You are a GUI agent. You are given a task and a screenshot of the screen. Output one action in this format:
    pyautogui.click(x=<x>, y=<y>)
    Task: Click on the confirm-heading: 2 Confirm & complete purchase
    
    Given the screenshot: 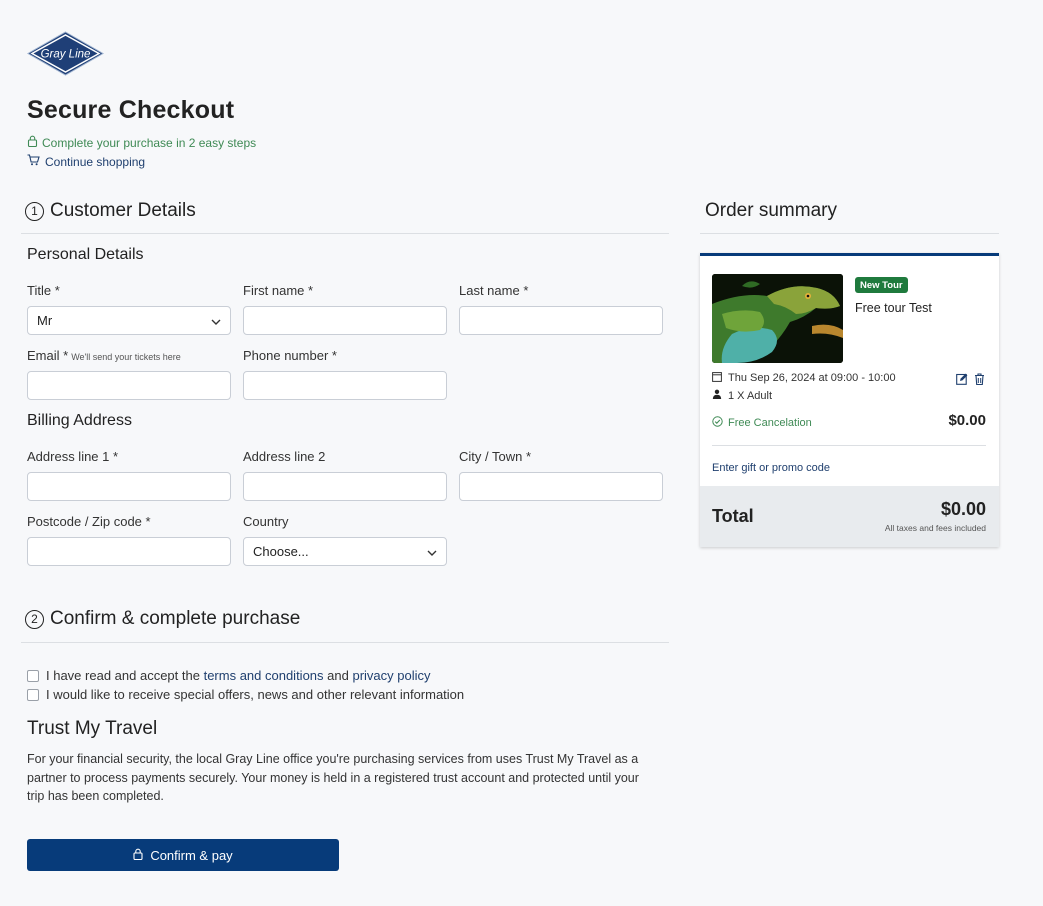 What is the action you would take?
    pyautogui.click(x=162, y=619)
    